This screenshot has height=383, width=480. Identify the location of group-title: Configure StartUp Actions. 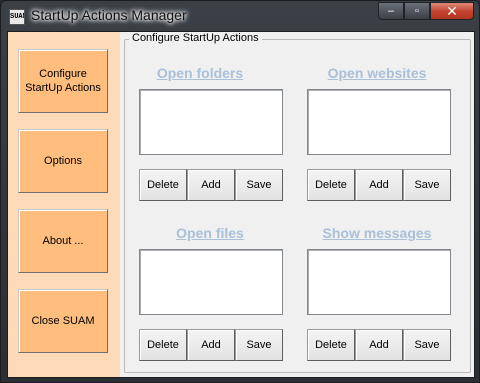
(195, 38).